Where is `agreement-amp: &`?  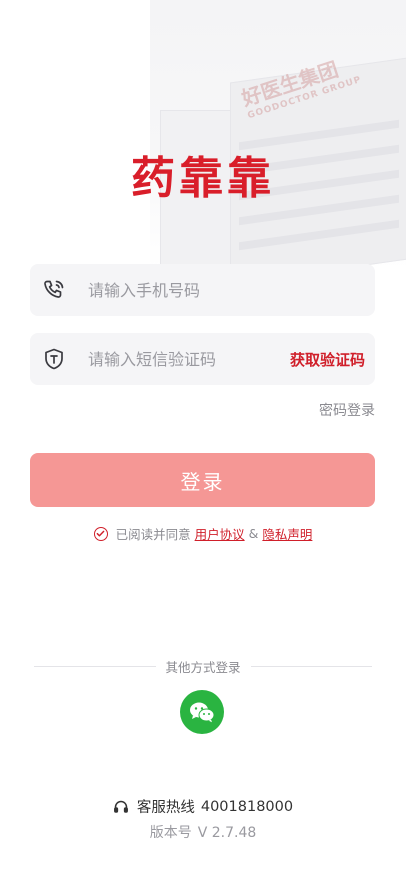
agreement-amp: & is located at coordinates (253, 533).